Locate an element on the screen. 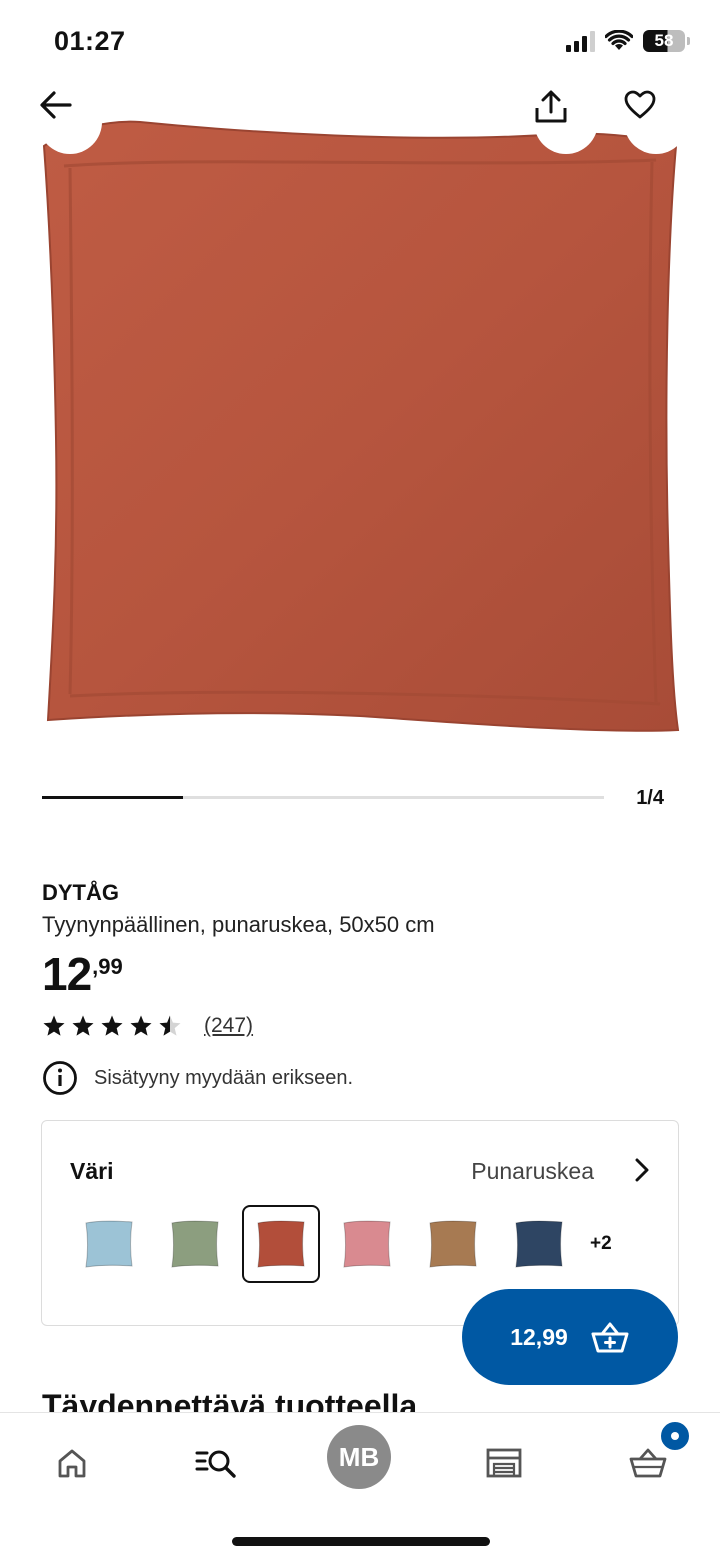  color-swatch-green is located at coordinates (195, 1244).